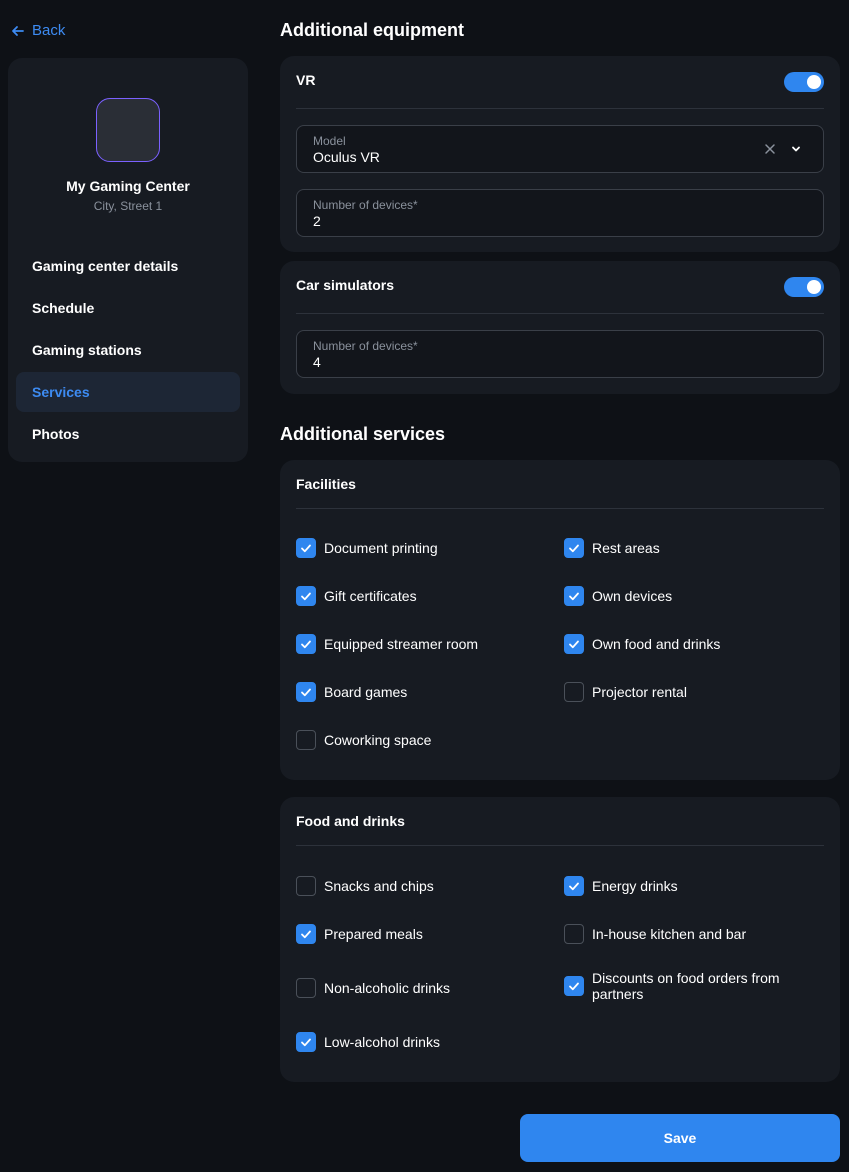  What do you see at coordinates (329, 141) in the screenshot?
I see `model-label: Model` at bounding box center [329, 141].